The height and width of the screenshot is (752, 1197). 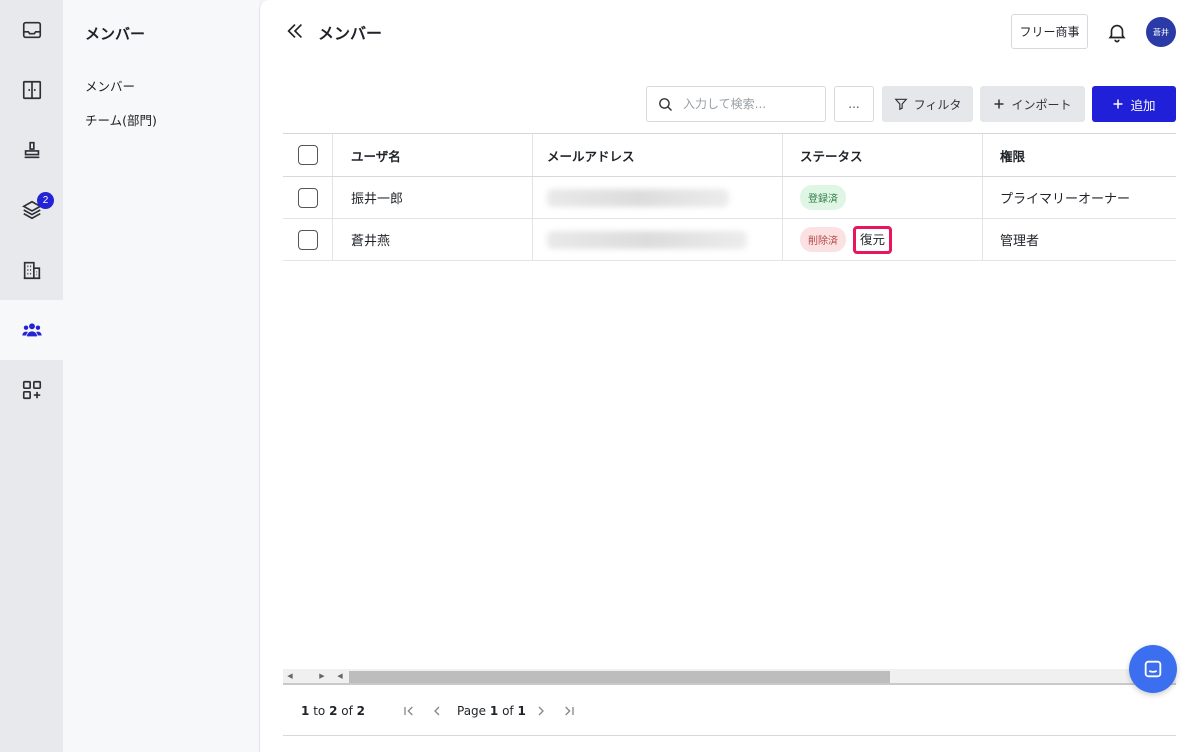 I want to click on search-input, so click(x=751, y=104).